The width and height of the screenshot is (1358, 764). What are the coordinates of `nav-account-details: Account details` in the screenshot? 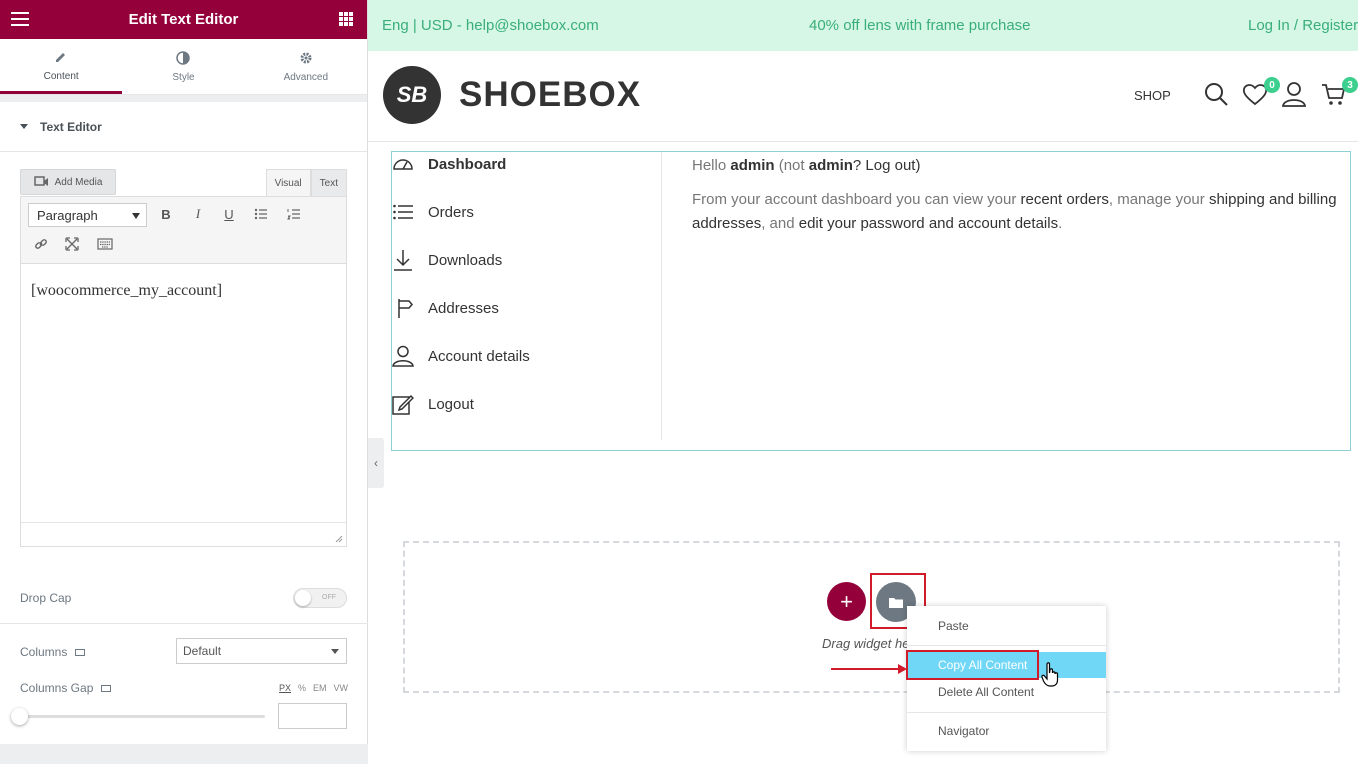 It's located at (461, 356).